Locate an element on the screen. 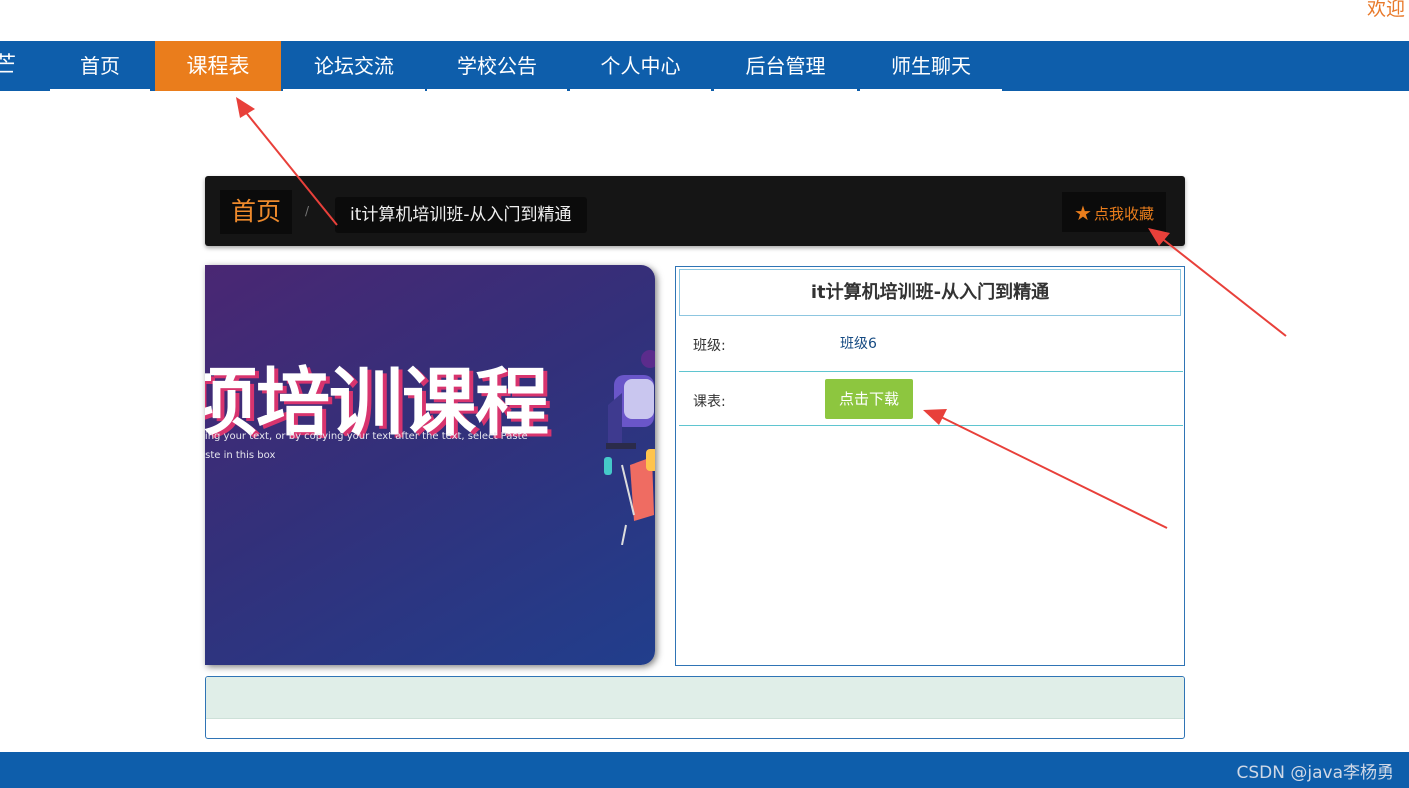 The height and width of the screenshot is (788, 1409). main-navbar: 芒 首页 课程表 论坛交流 学校公告 个人中心 后台管理 师生聊天 is located at coordinates (704, 66).